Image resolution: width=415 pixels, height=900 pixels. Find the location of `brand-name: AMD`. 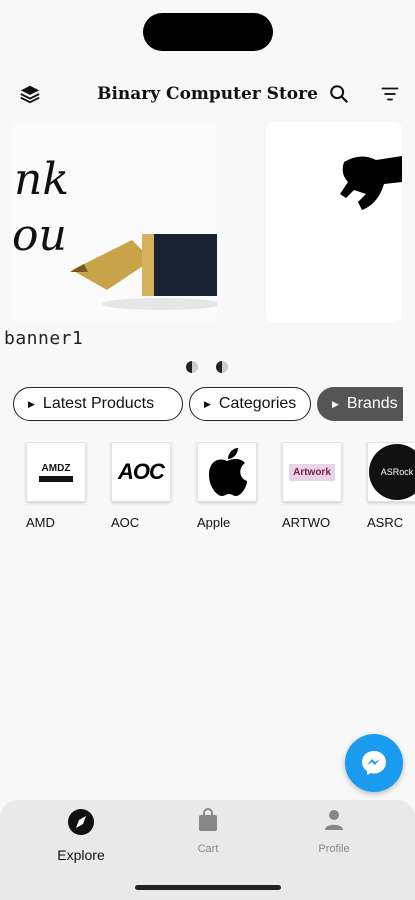

brand-name: AMD is located at coordinates (40, 522).